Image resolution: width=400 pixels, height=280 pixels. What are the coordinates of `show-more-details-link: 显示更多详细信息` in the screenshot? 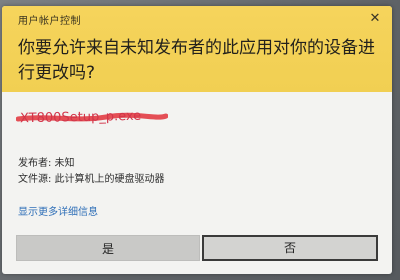 It's located at (58, 210).